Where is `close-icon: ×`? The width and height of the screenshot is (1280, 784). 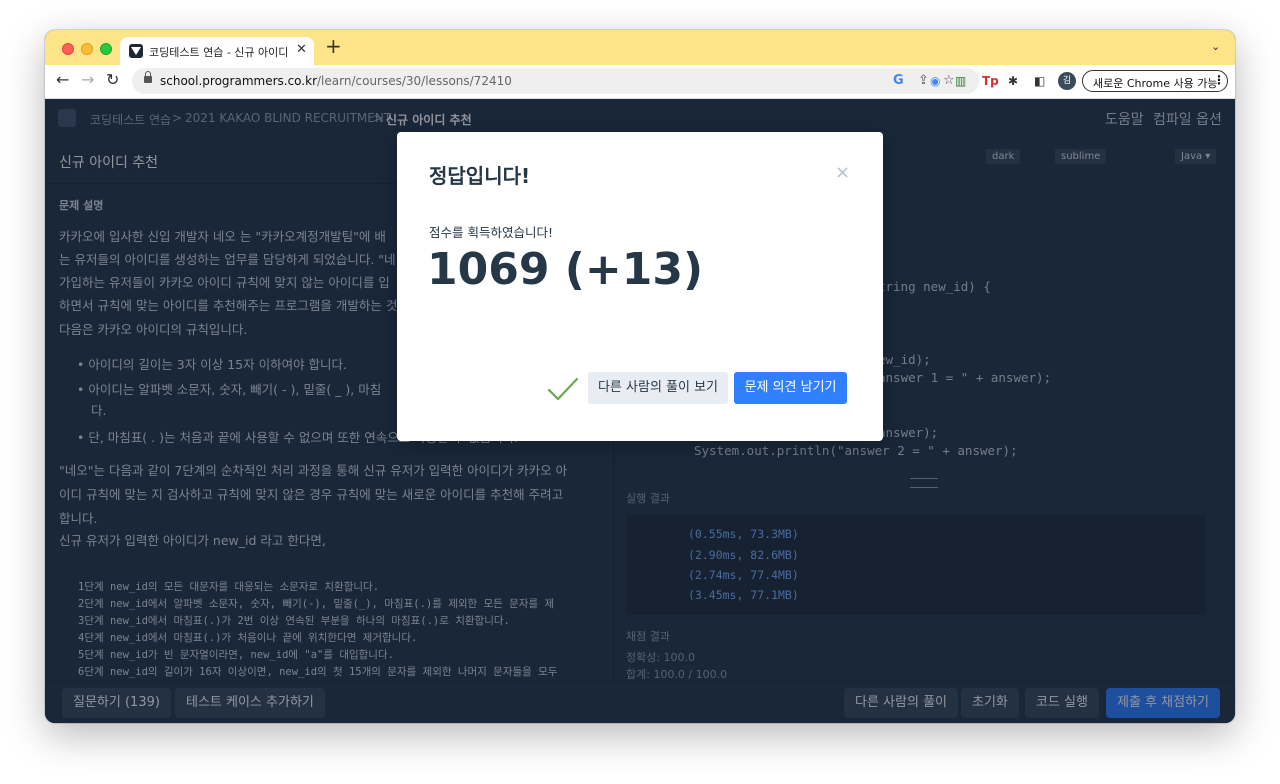
close-icon: × is located at coordinates (842, 173).